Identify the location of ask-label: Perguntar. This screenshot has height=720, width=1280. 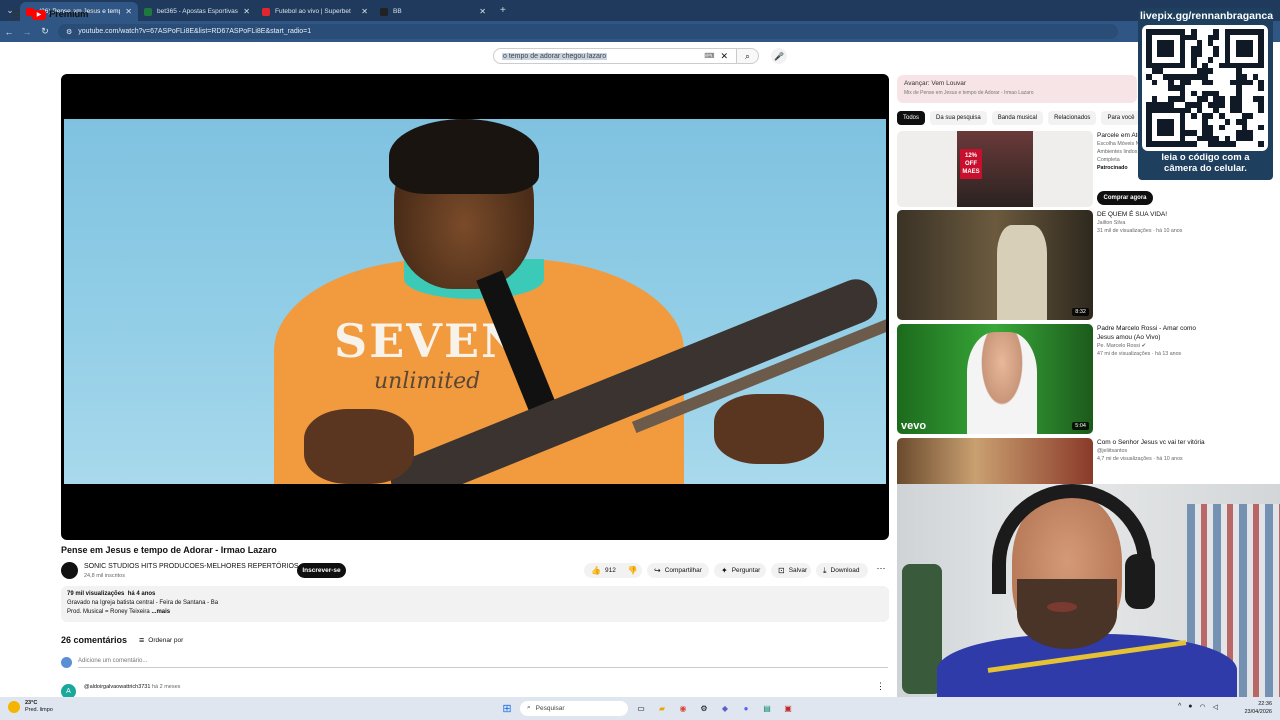
(746, 570).